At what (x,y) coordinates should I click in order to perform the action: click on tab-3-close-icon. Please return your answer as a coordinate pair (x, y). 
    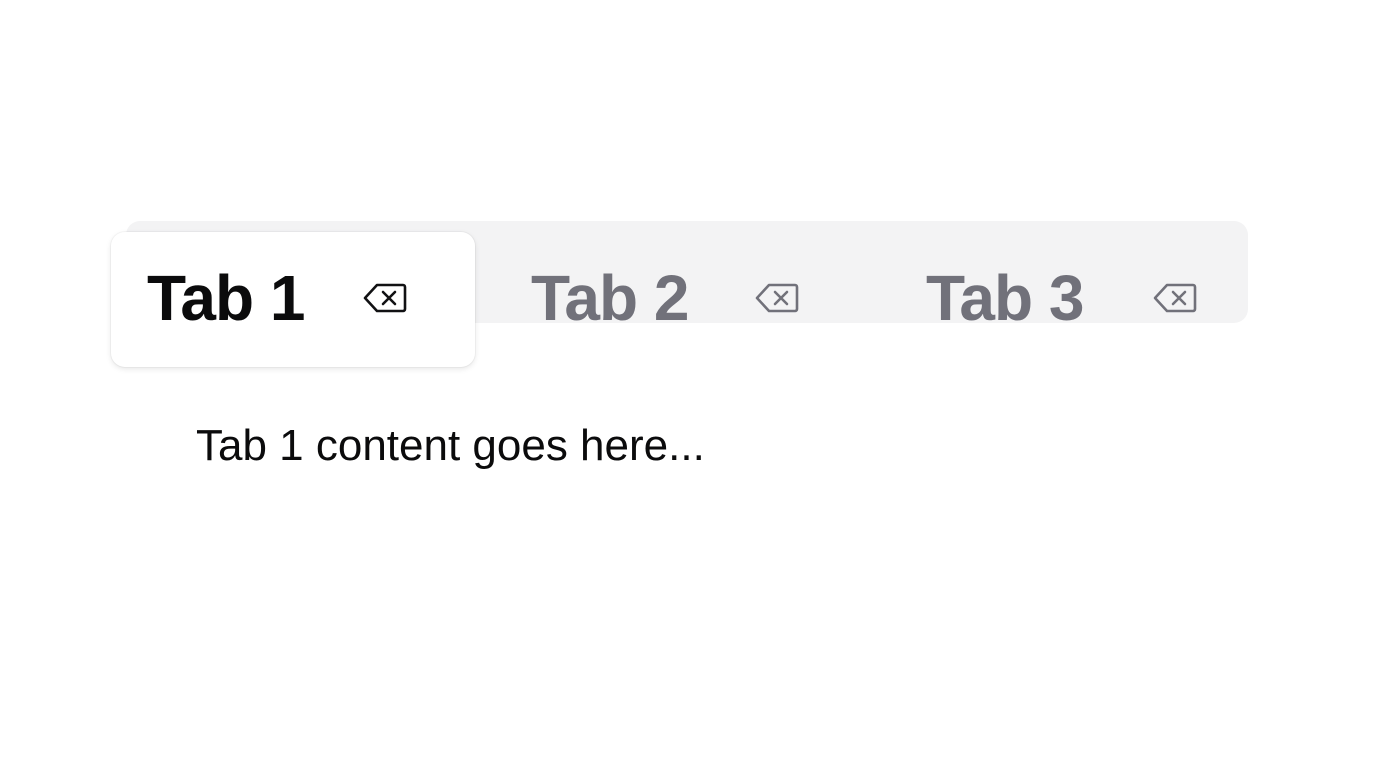
    Looking at the image, I should click on (1175, 298).